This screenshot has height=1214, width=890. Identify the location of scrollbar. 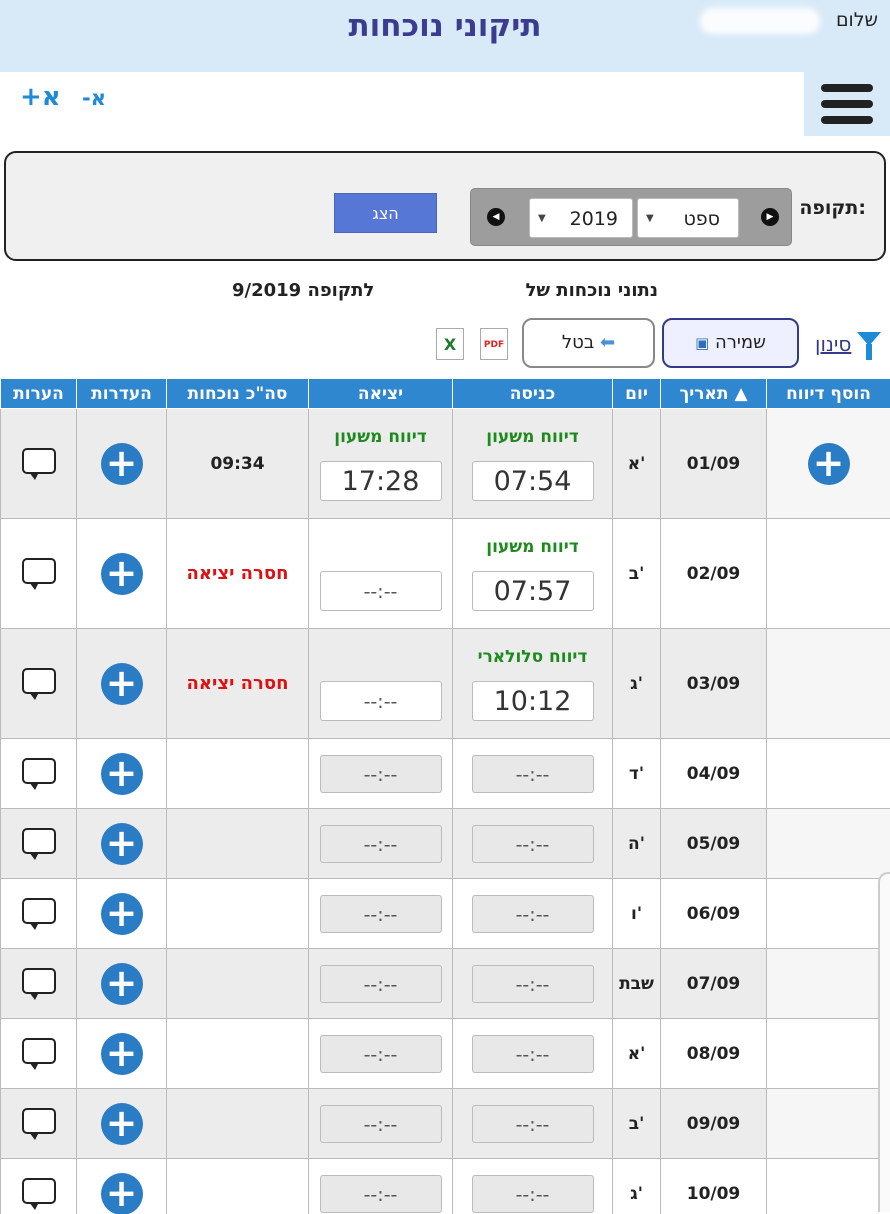
(884, 1042).